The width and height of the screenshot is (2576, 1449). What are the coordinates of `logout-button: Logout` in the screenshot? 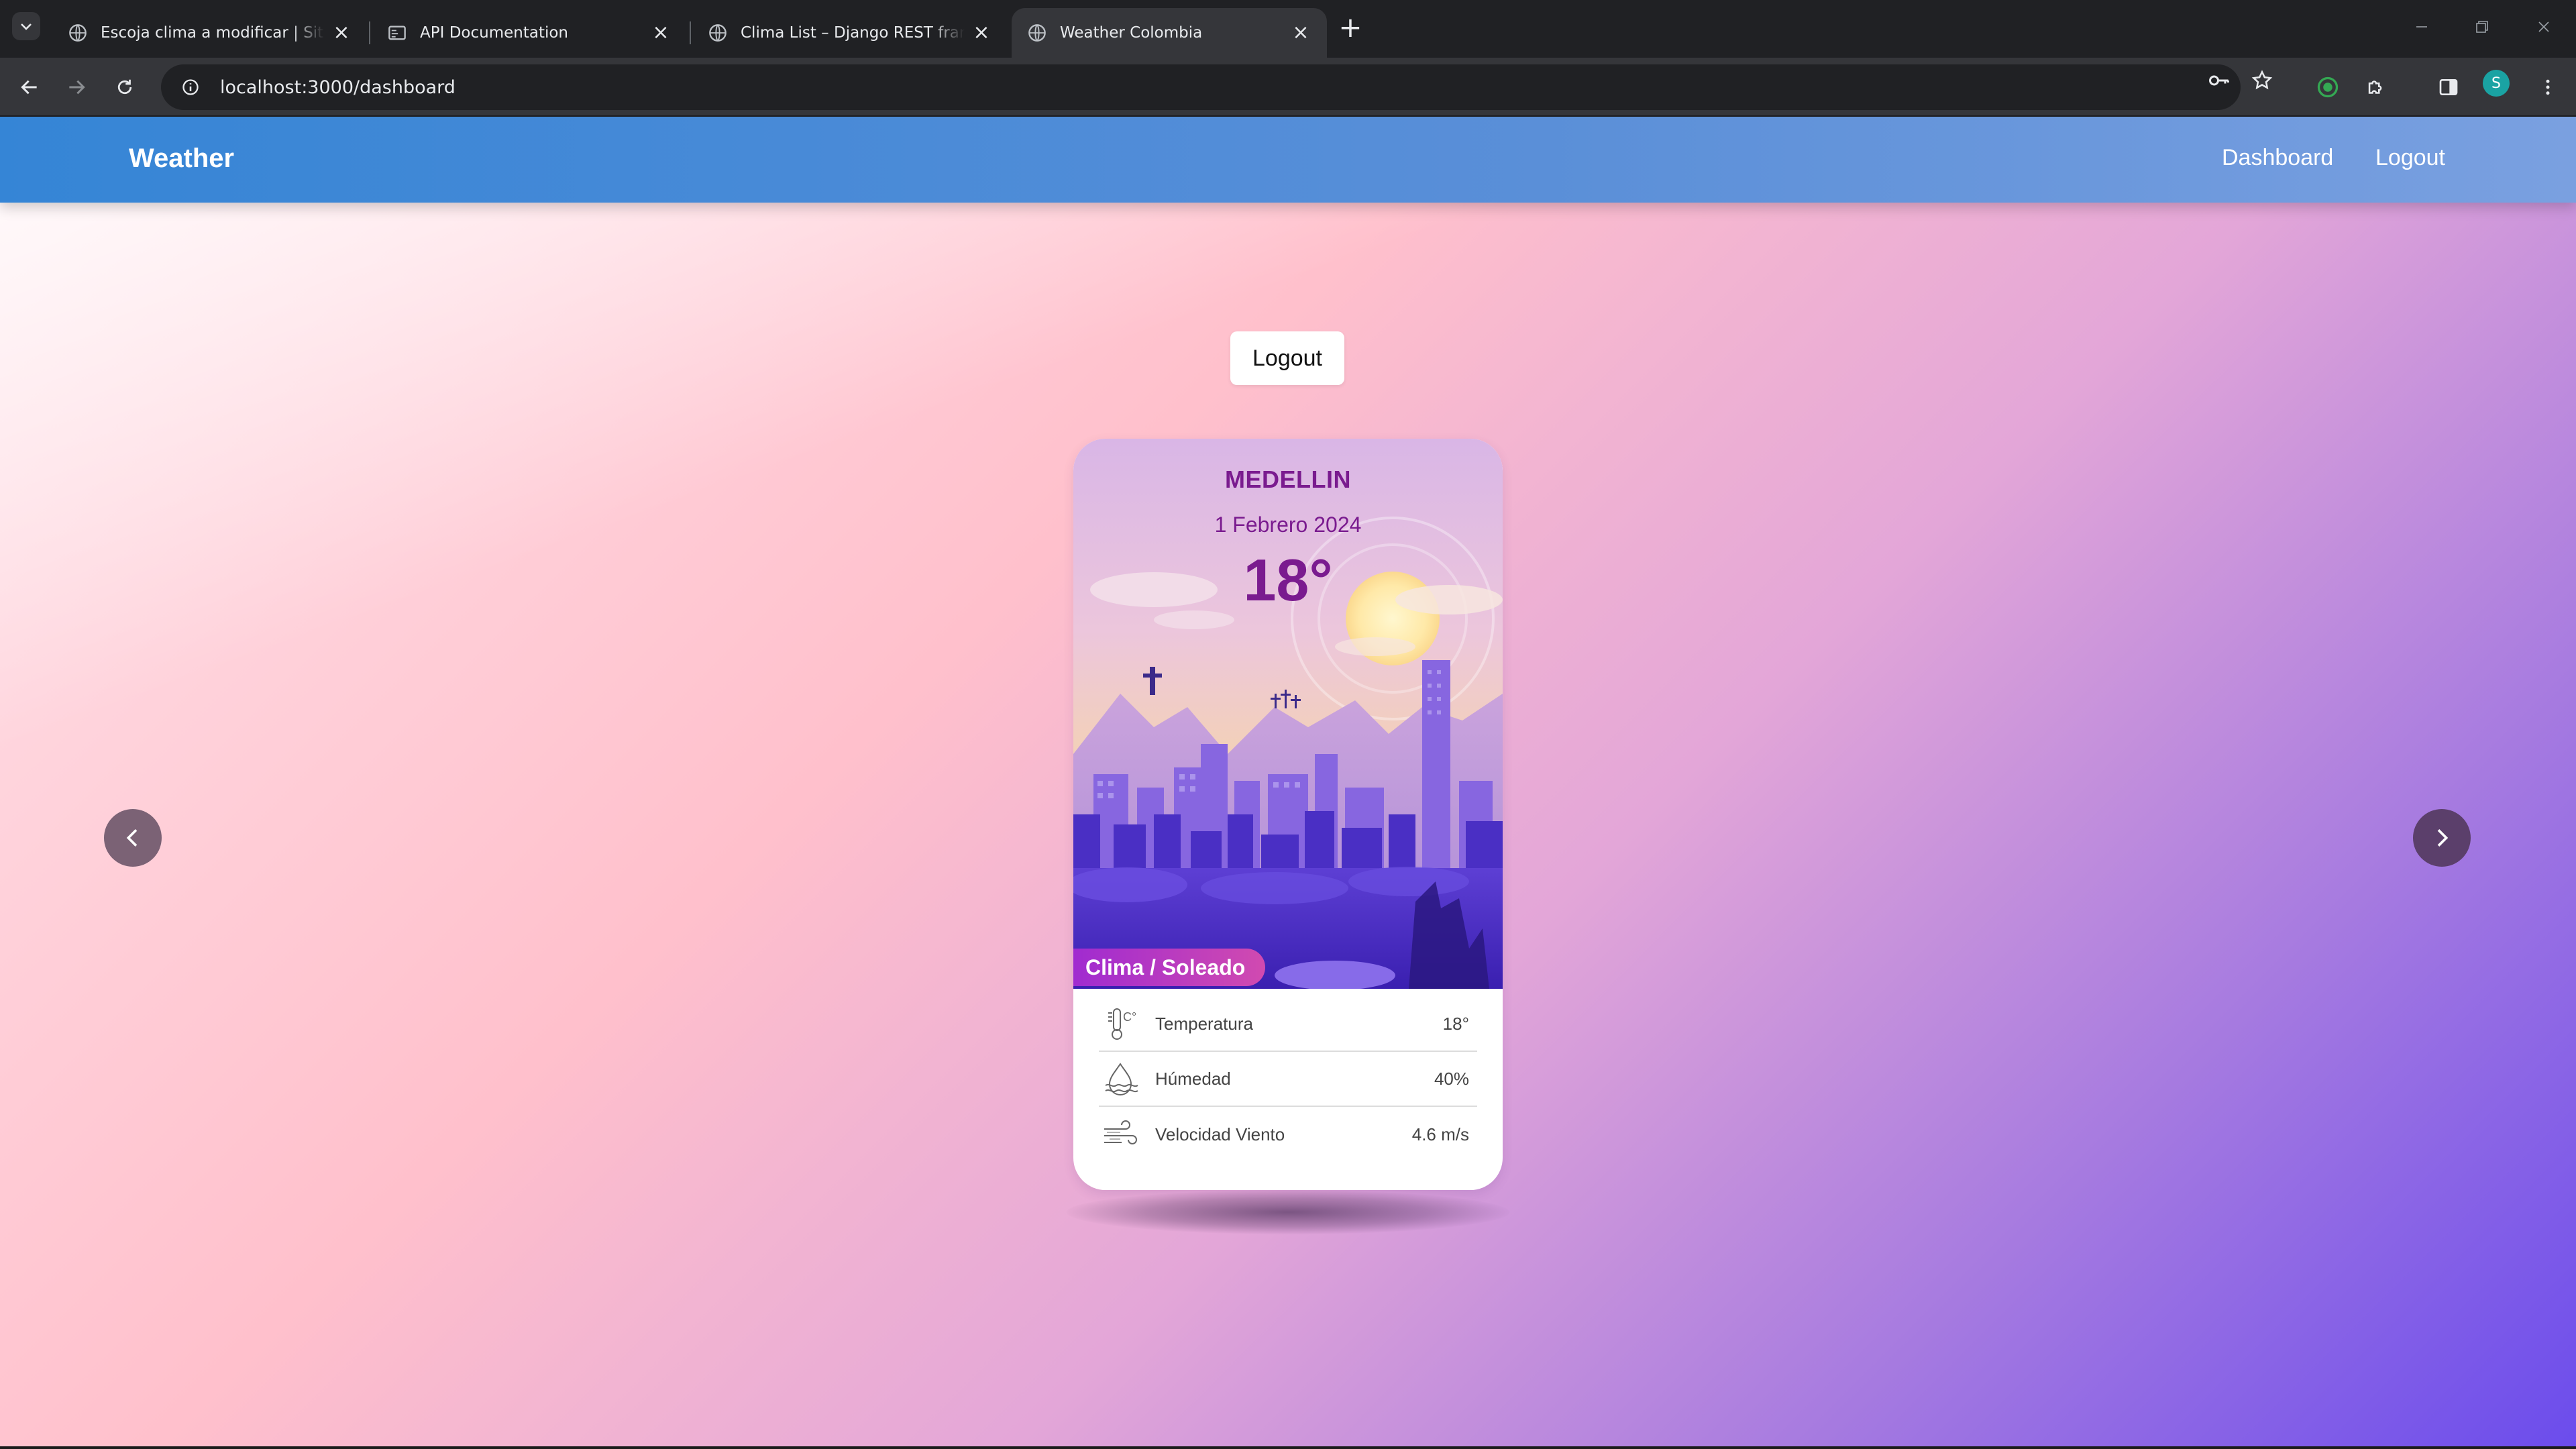 It's located at (1287, 358).